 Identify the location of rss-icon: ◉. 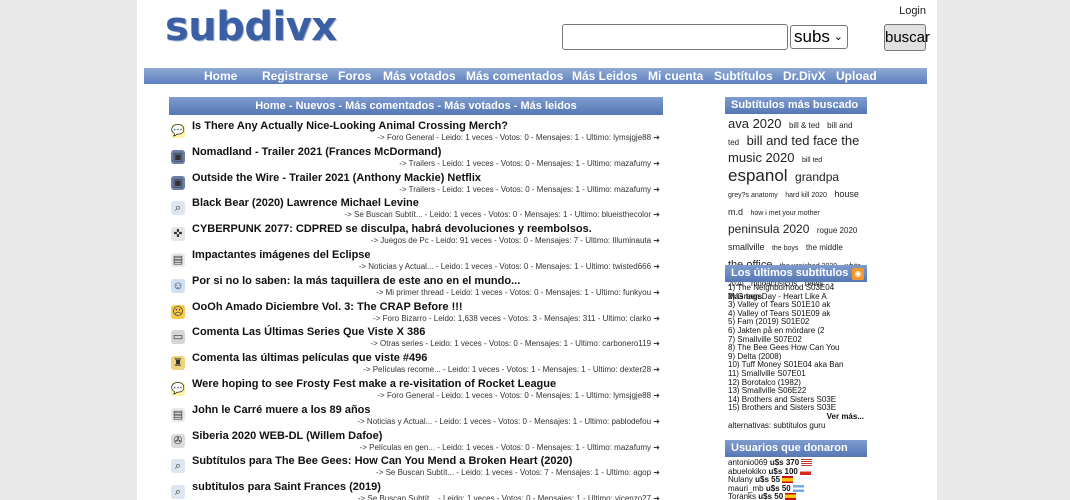
(858, 274).